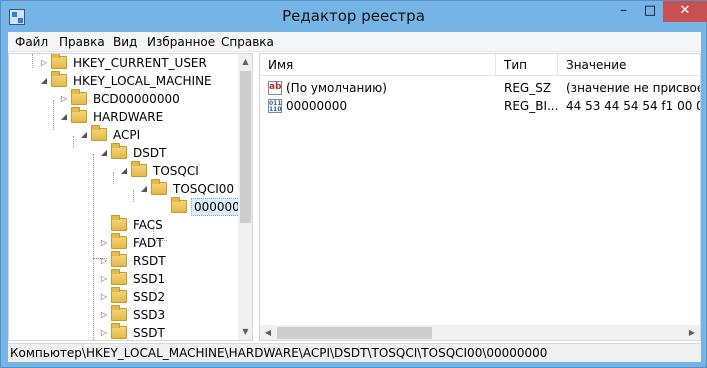 This screenshot has height=368, width=707. What do you see at coordinates (629, 65) in the screenshot?
I see `column-header-value: Значение` at bounding box center [629, 65].